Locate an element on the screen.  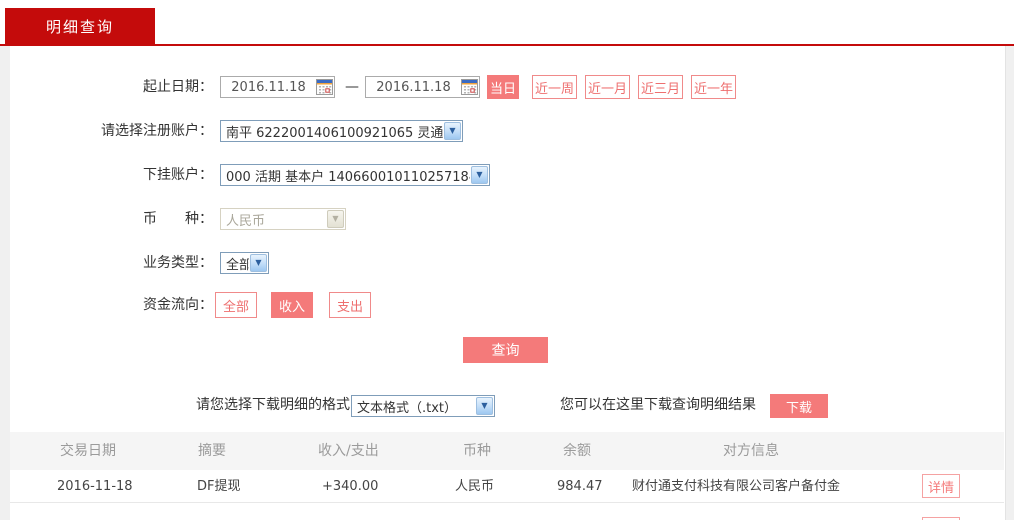
header-counterparty: 对方信息 is located at coordinates (751, 451).